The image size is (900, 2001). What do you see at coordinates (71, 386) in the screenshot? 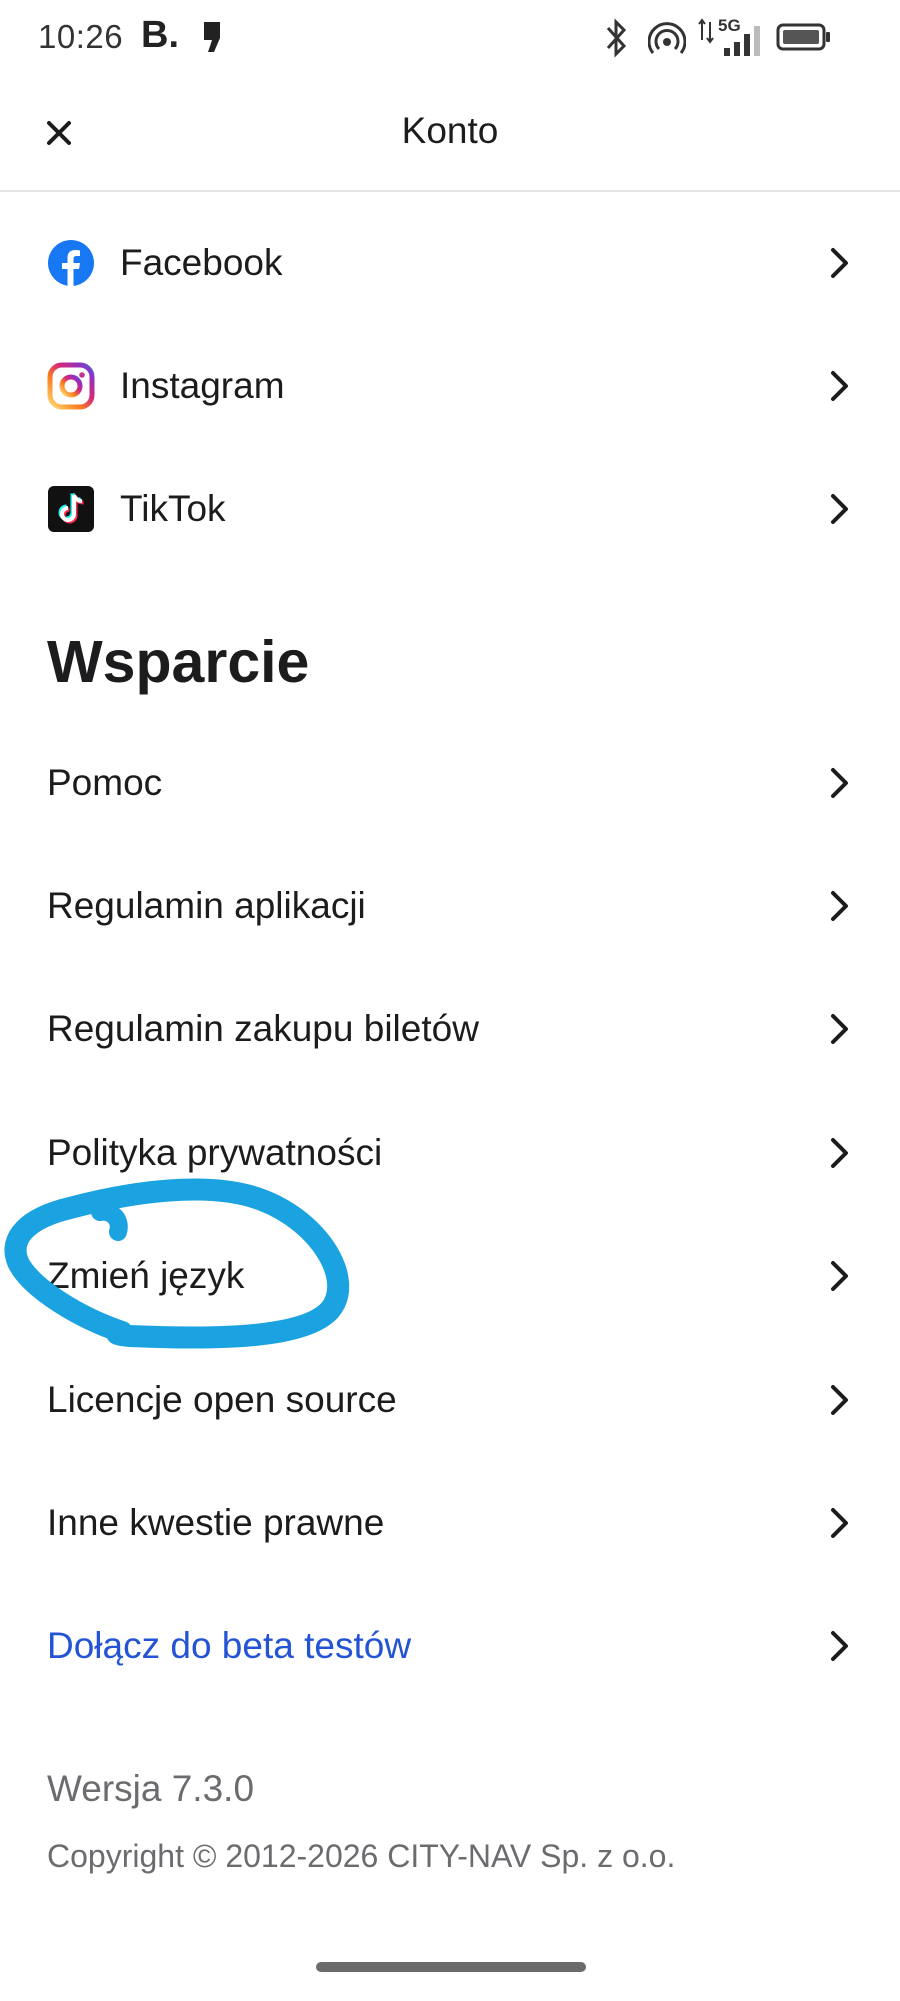
I see `instagram-icon` at bounding box center [71, 386].